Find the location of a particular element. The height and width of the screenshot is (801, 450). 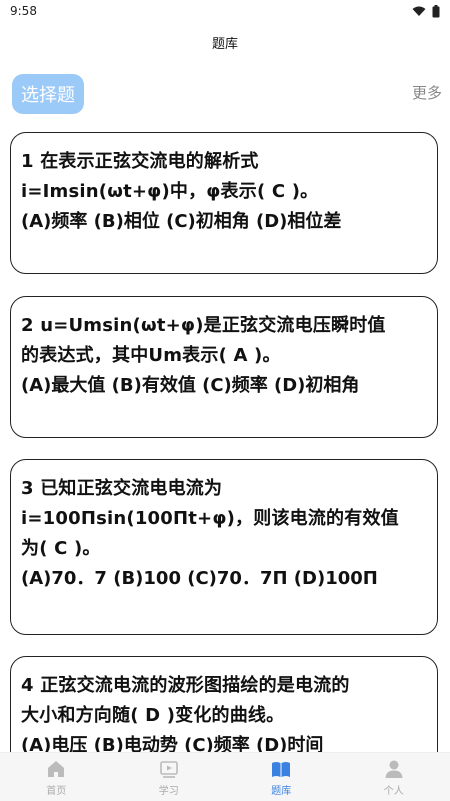

question-options: (A)最大值 (B)有效值 (C)频率 (D)初相角 is located at coordinates (224, 386).